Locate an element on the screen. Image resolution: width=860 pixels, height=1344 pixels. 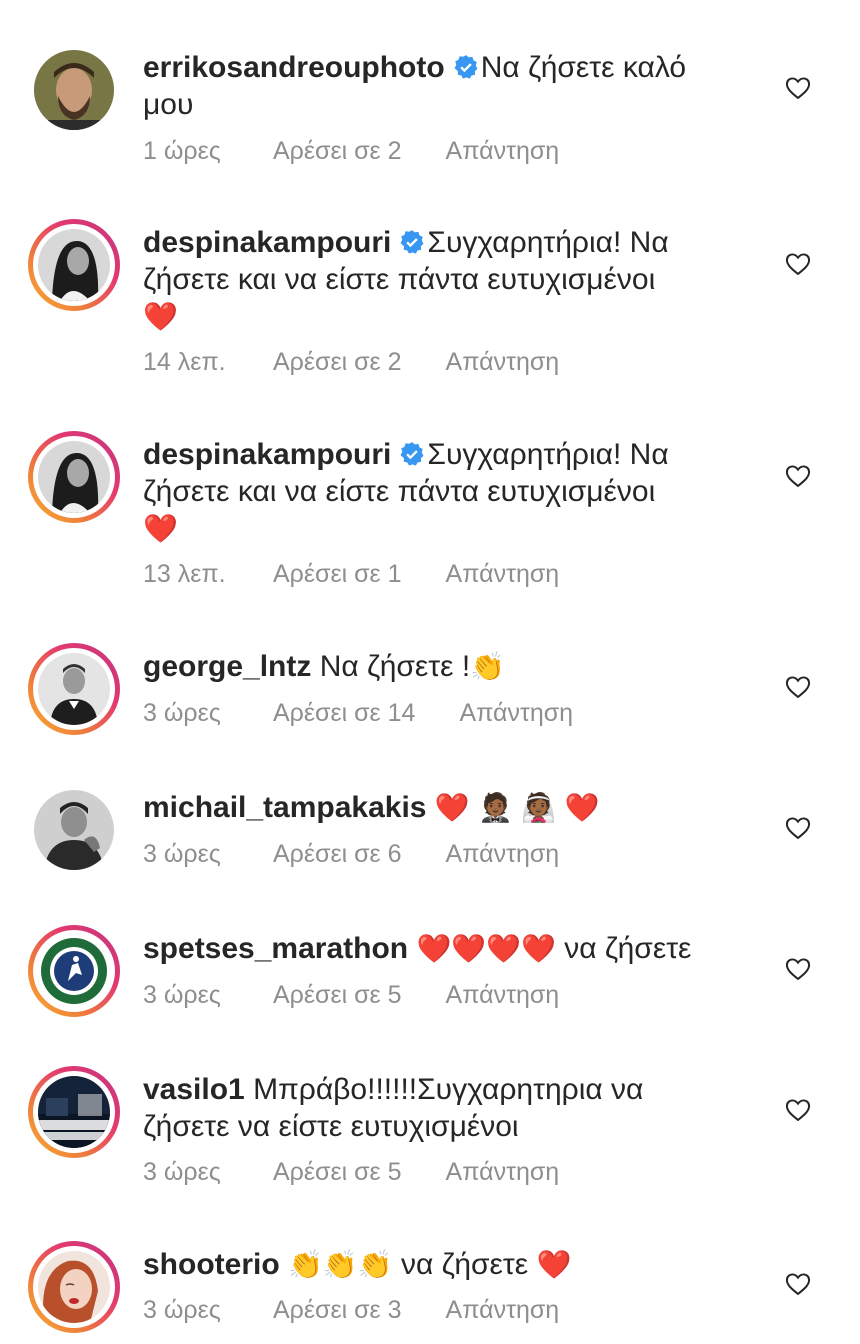
comment-username: george_lntz is located at coordinates (227, 666).